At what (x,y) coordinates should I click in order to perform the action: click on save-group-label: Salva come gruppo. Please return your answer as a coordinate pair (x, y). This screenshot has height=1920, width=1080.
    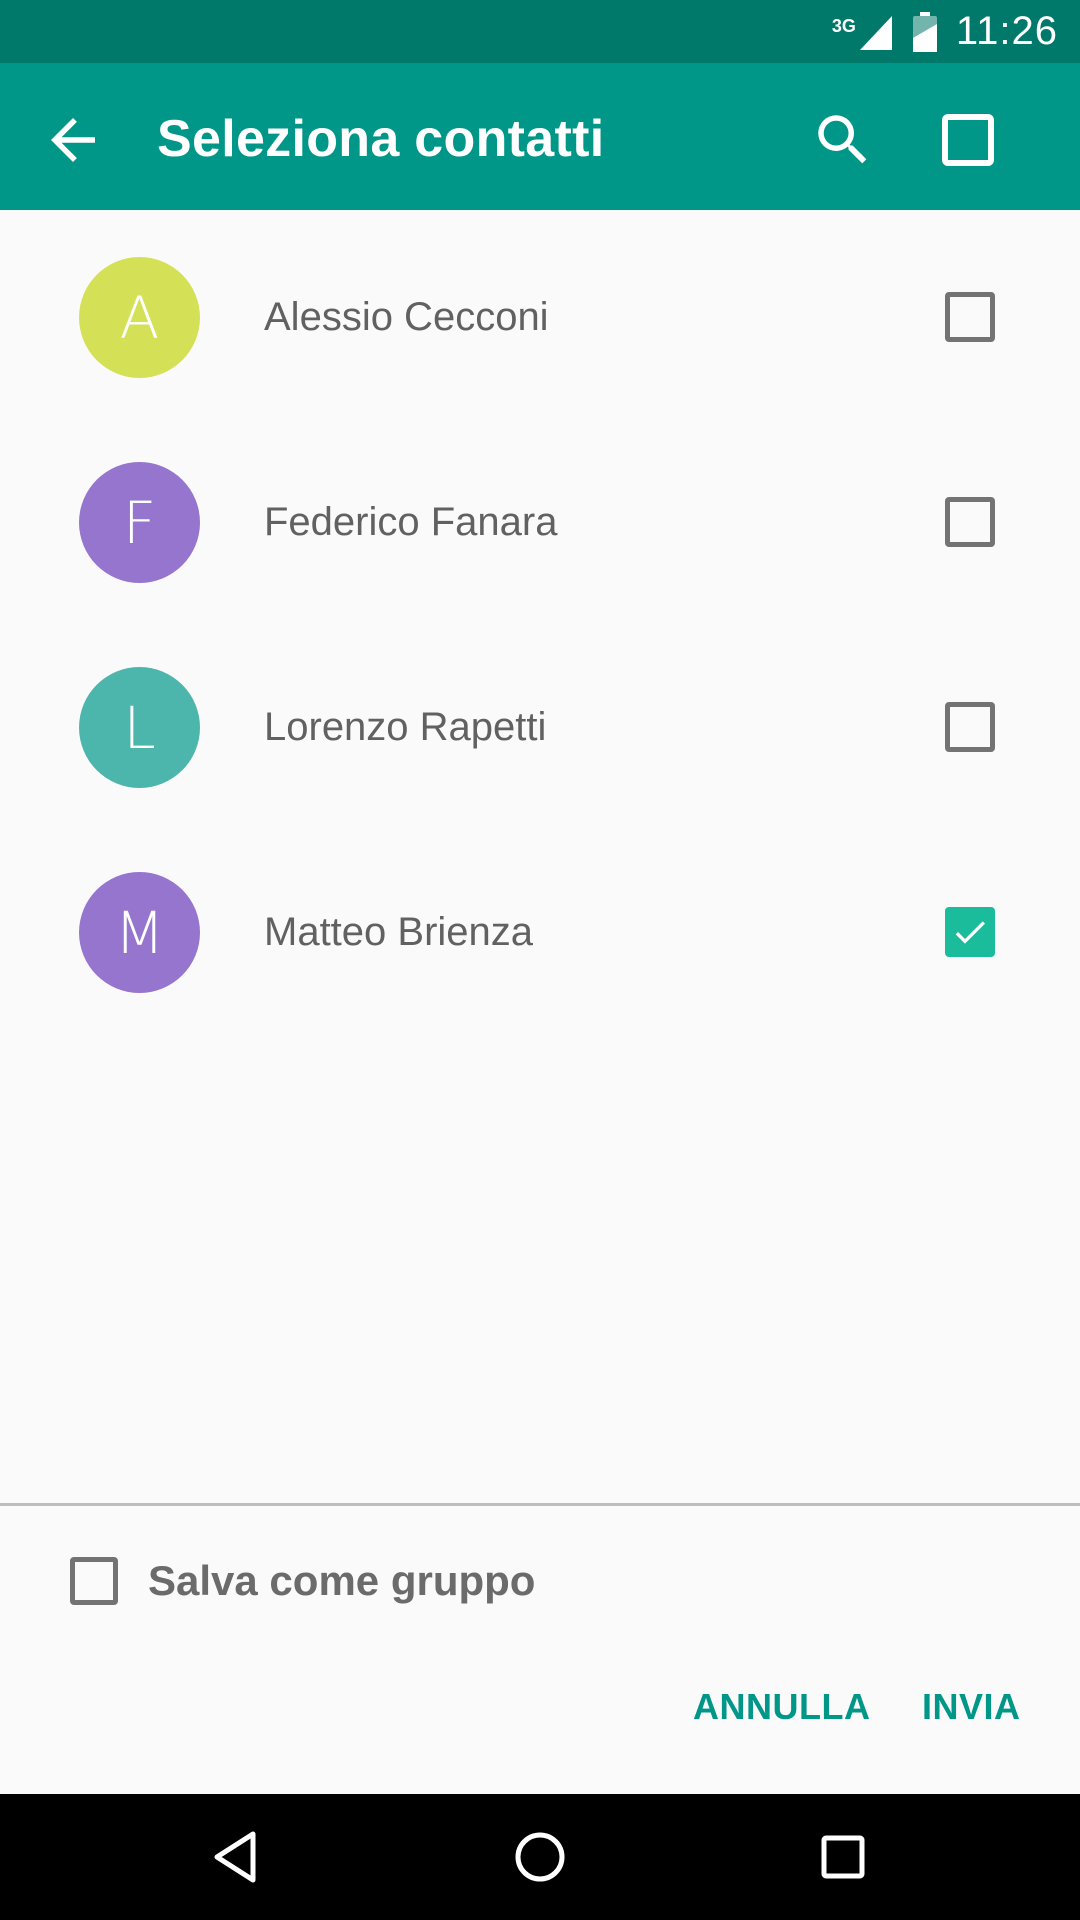
    Looking at the image, I should click on (342, 1580).